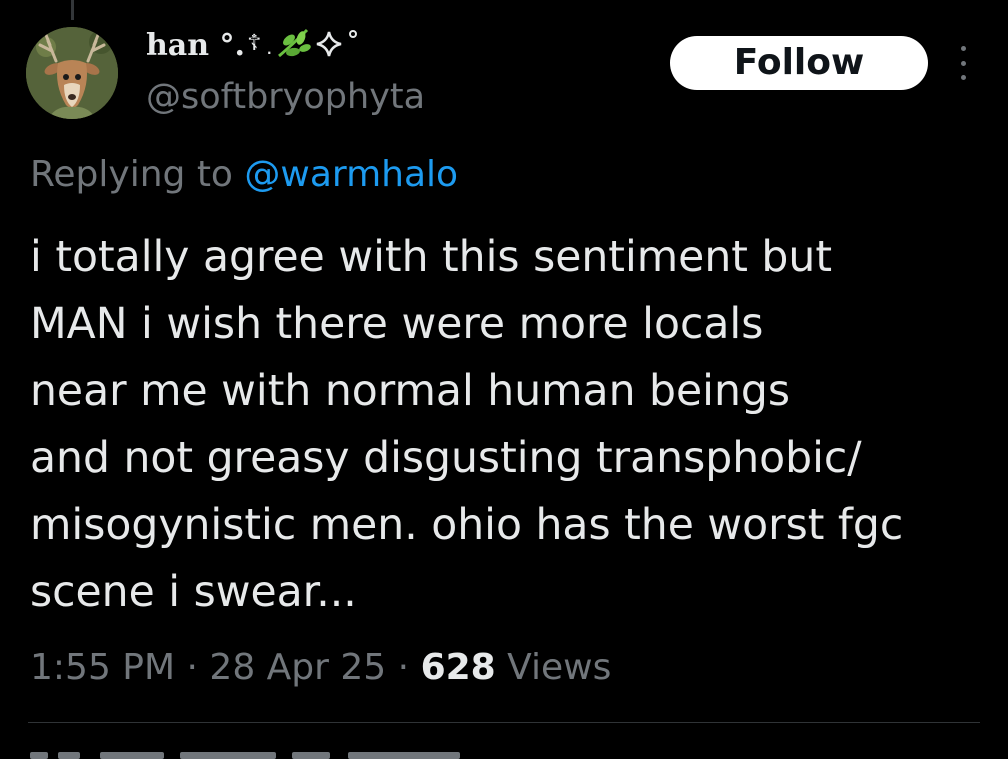  What do you see at coordinates (137, 174) in the screenshot?
I see `replying-to-label: Replying to` at bounding box center [137, 174].